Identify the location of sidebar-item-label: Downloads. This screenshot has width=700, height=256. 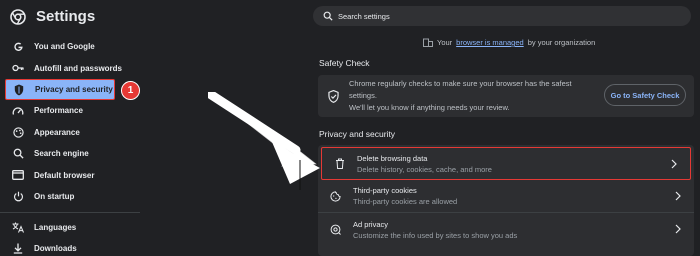
(55, 249).